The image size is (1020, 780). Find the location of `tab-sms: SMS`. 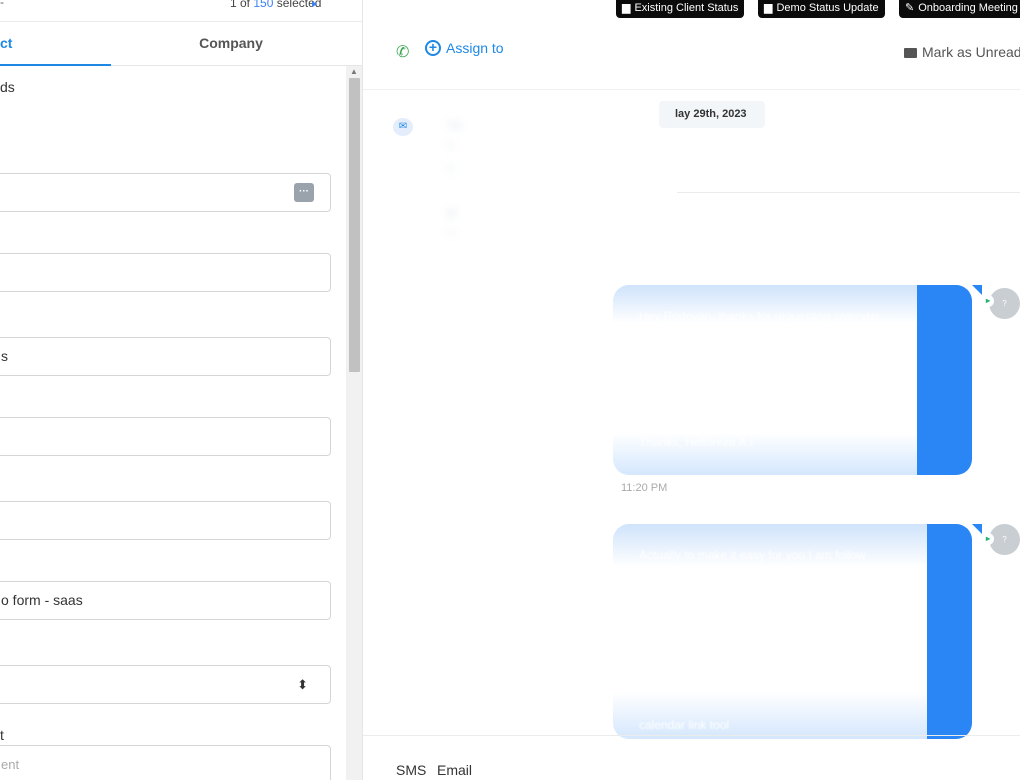

tab-sms: SMS is located at coordinates (411, 770).